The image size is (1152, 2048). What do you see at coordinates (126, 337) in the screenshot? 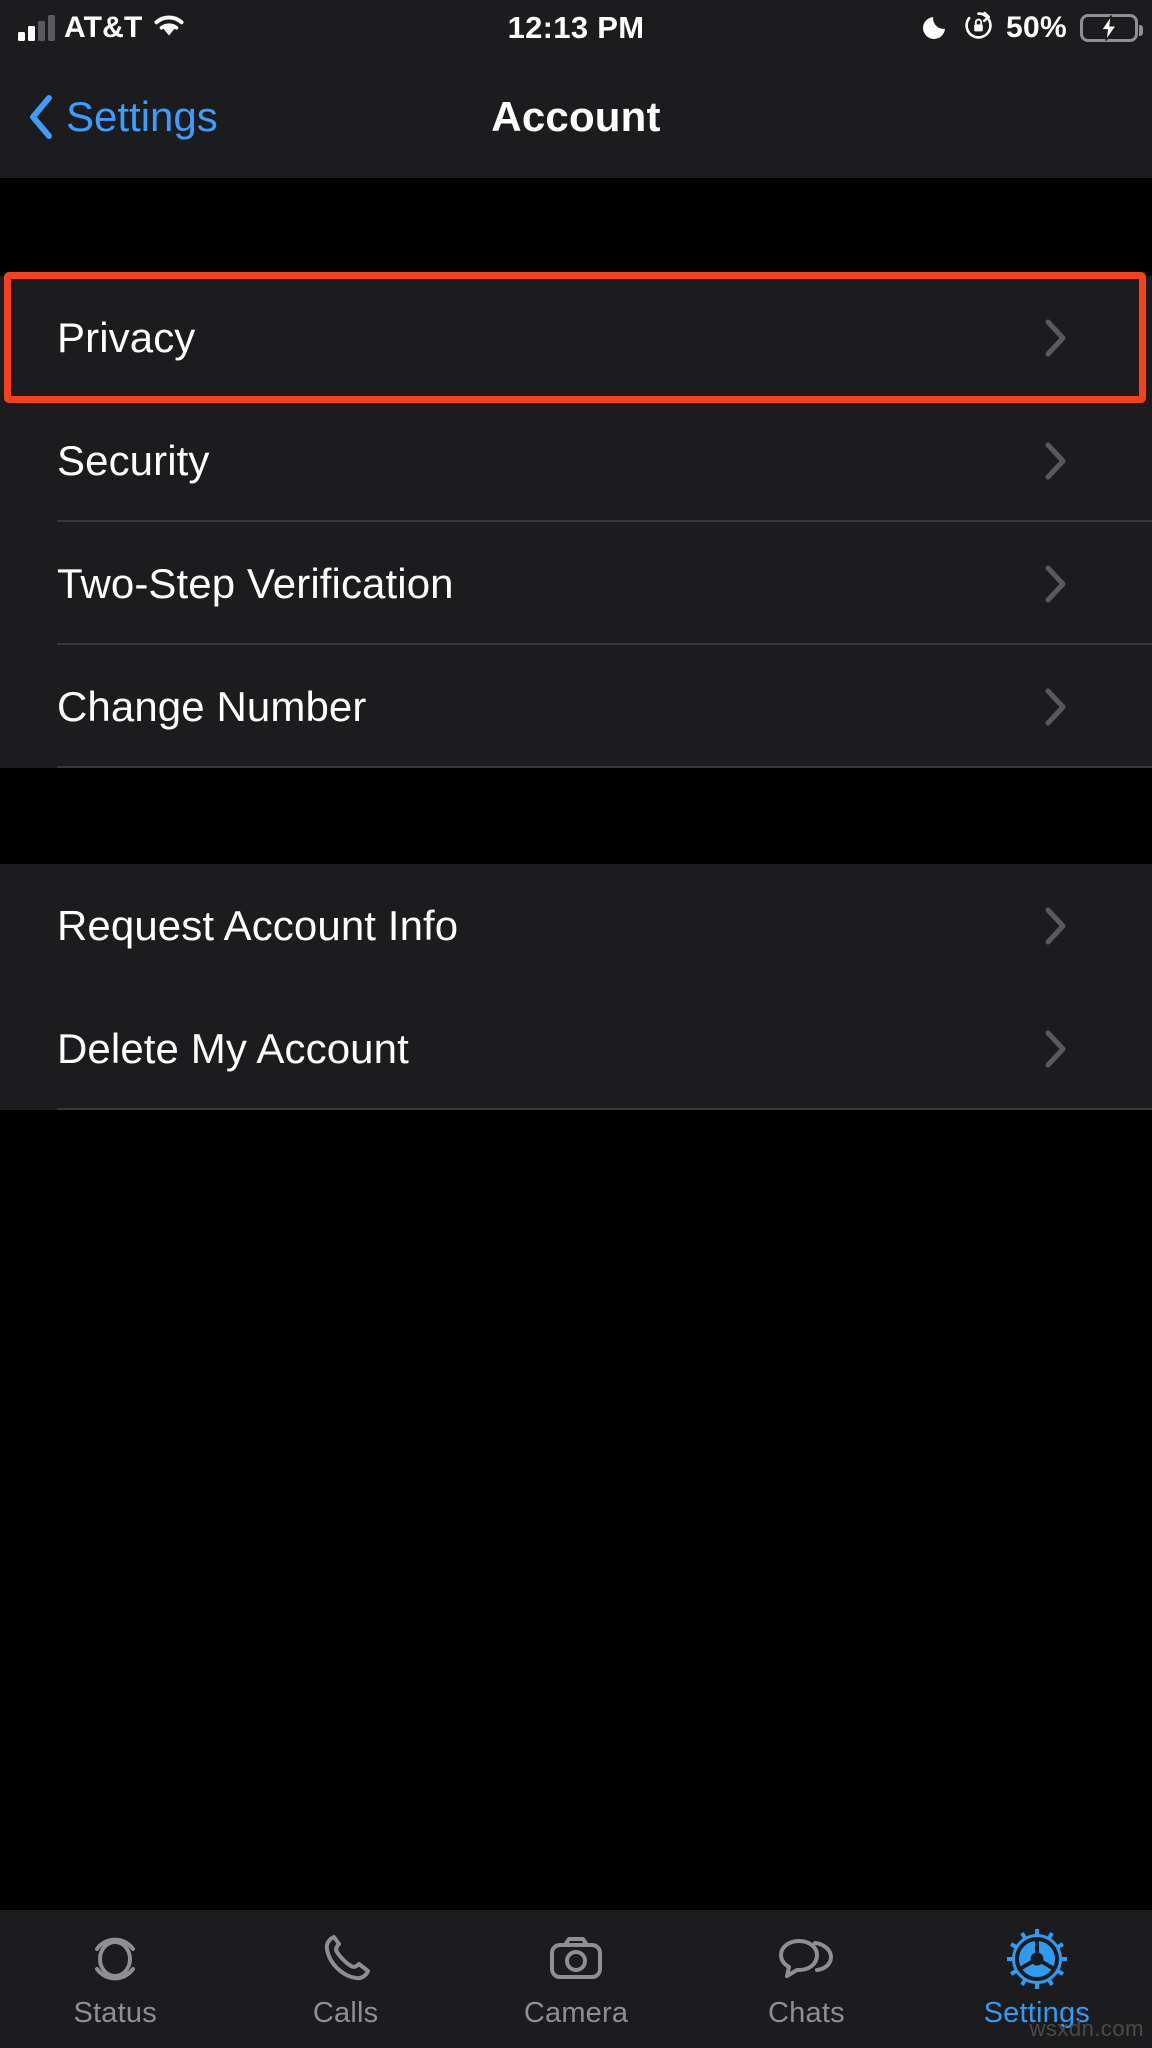
I see `list-item-label: Privacy` at bounding box center [126, 337].